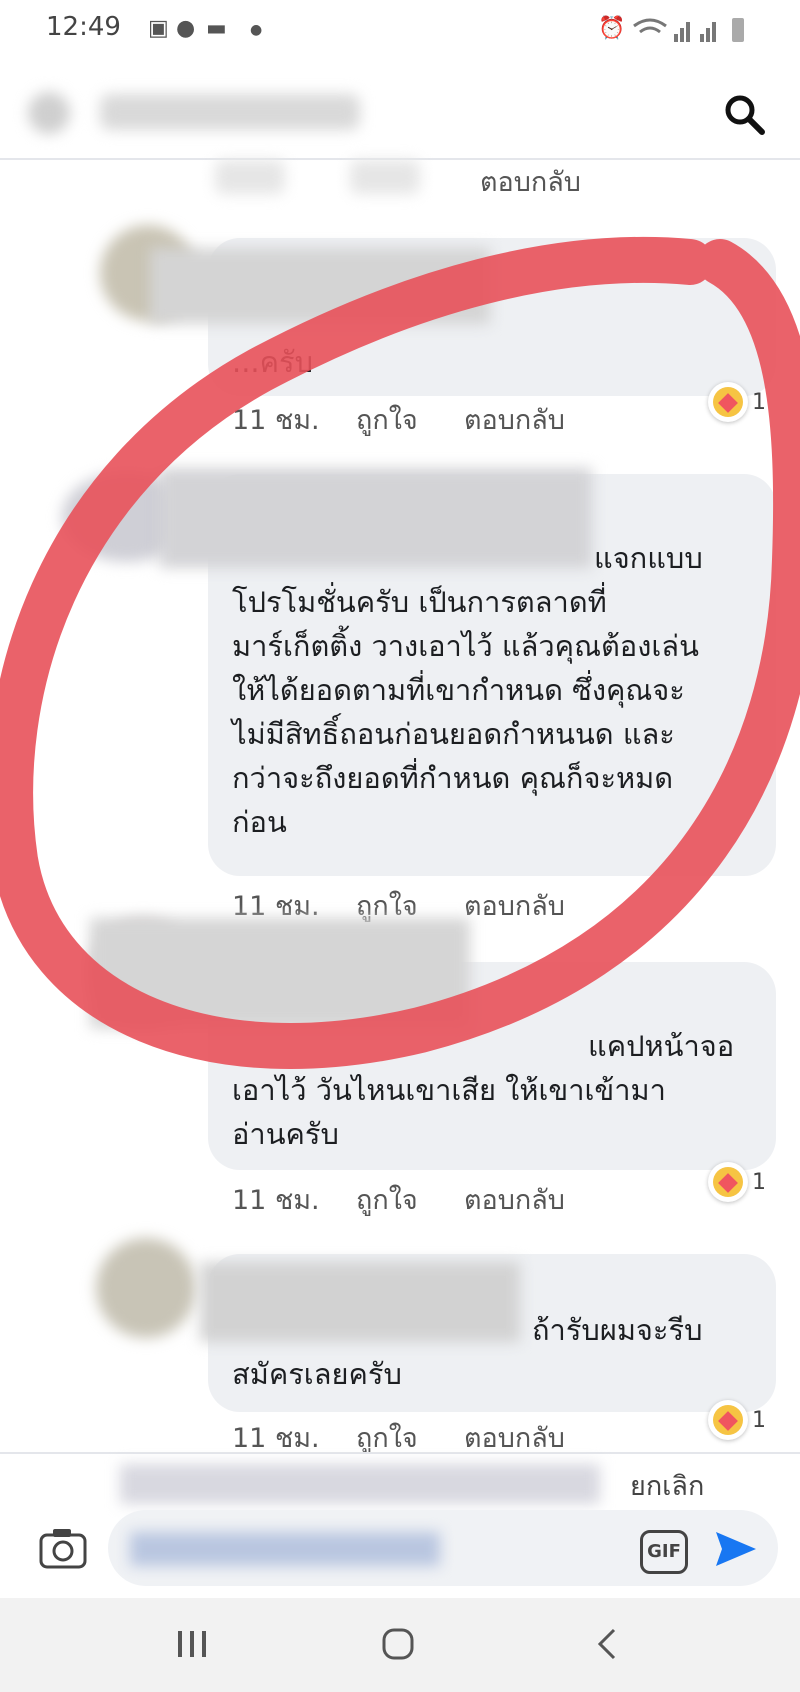  Describe the element at coordinates (667, 1485) in the screenshot. I see `cancel-button: ยกเลิก` at that location.